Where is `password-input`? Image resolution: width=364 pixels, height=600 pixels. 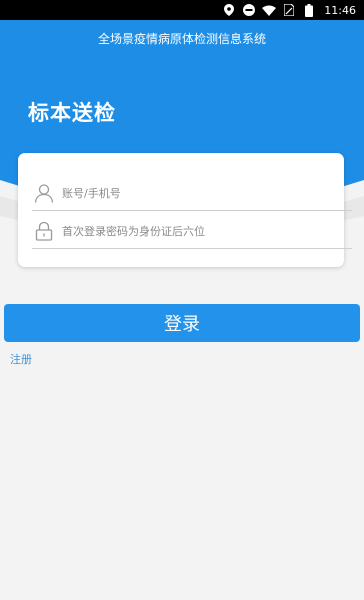 password-input is located at coordinates (192, 231).